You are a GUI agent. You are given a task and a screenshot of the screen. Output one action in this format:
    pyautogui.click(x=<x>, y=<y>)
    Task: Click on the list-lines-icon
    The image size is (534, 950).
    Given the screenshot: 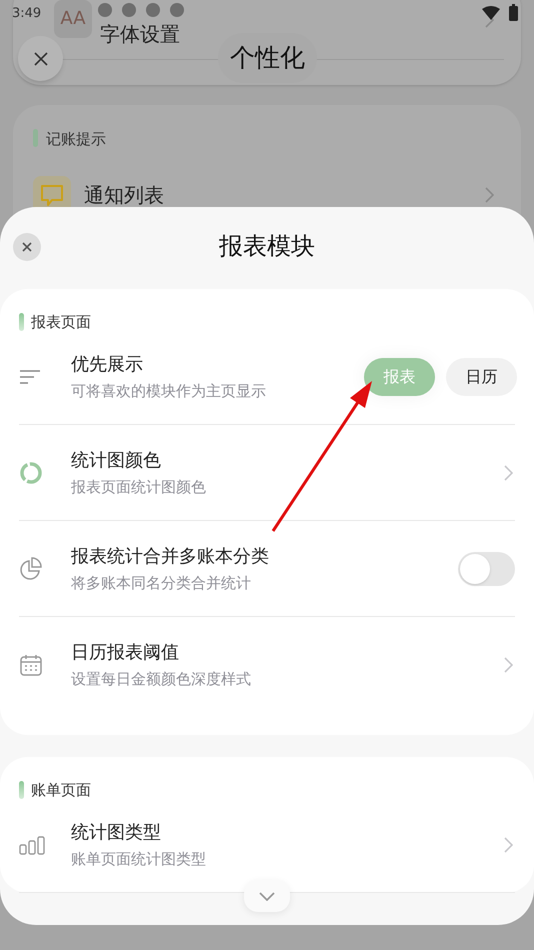 What is the action you would take?
    pyautogui.click(x=30, y=377)
    